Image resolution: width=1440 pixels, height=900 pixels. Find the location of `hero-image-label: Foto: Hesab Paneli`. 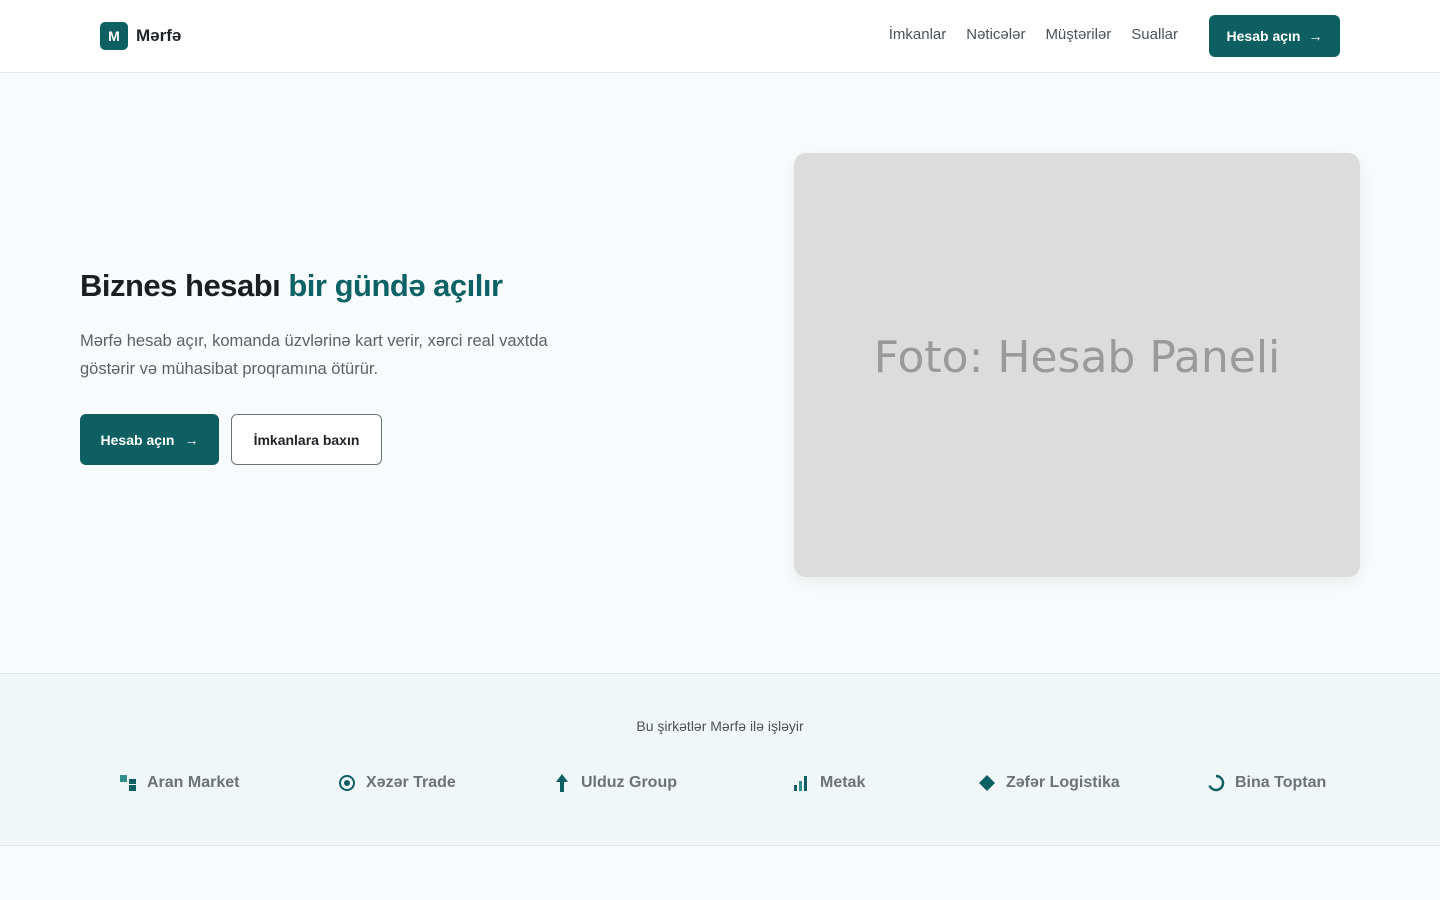

hero-image-label: Foto: Hesab Paneli is located at coordinates (1077, 357).